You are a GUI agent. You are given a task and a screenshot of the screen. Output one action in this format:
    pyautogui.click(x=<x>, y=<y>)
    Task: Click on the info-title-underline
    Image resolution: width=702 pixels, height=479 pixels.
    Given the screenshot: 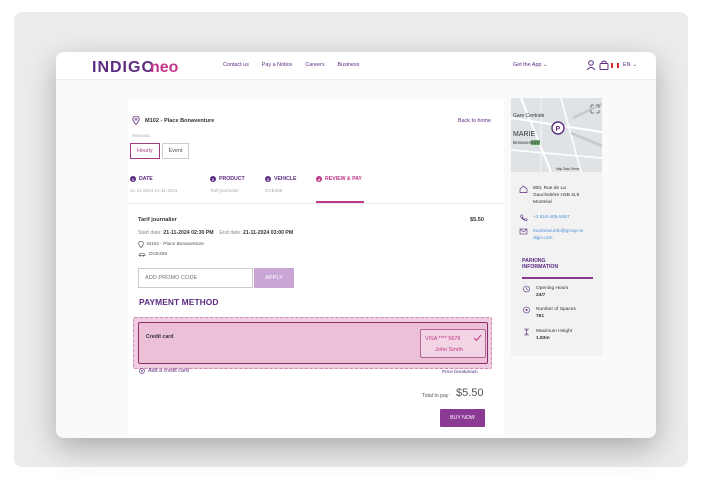 What is the action you would take?
    pyautogui.click(x=557, y=278)
    